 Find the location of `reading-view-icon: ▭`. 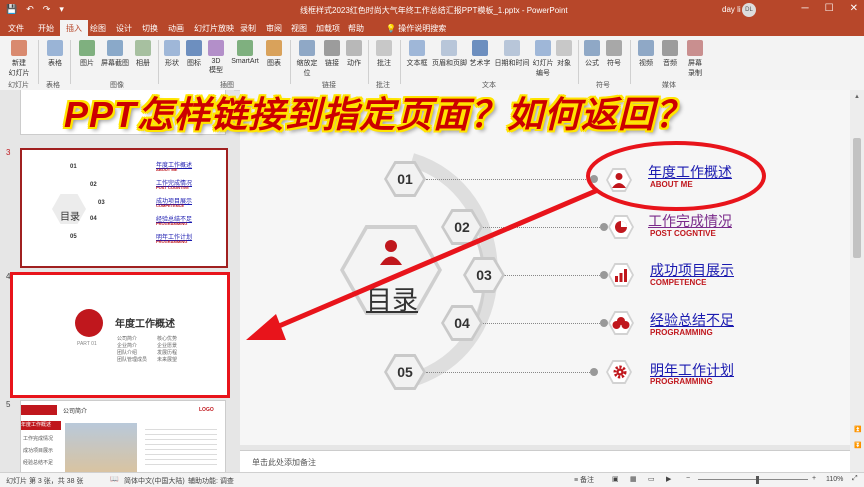

reading-view-icon: ▭ is located at coordinates (651, 479).